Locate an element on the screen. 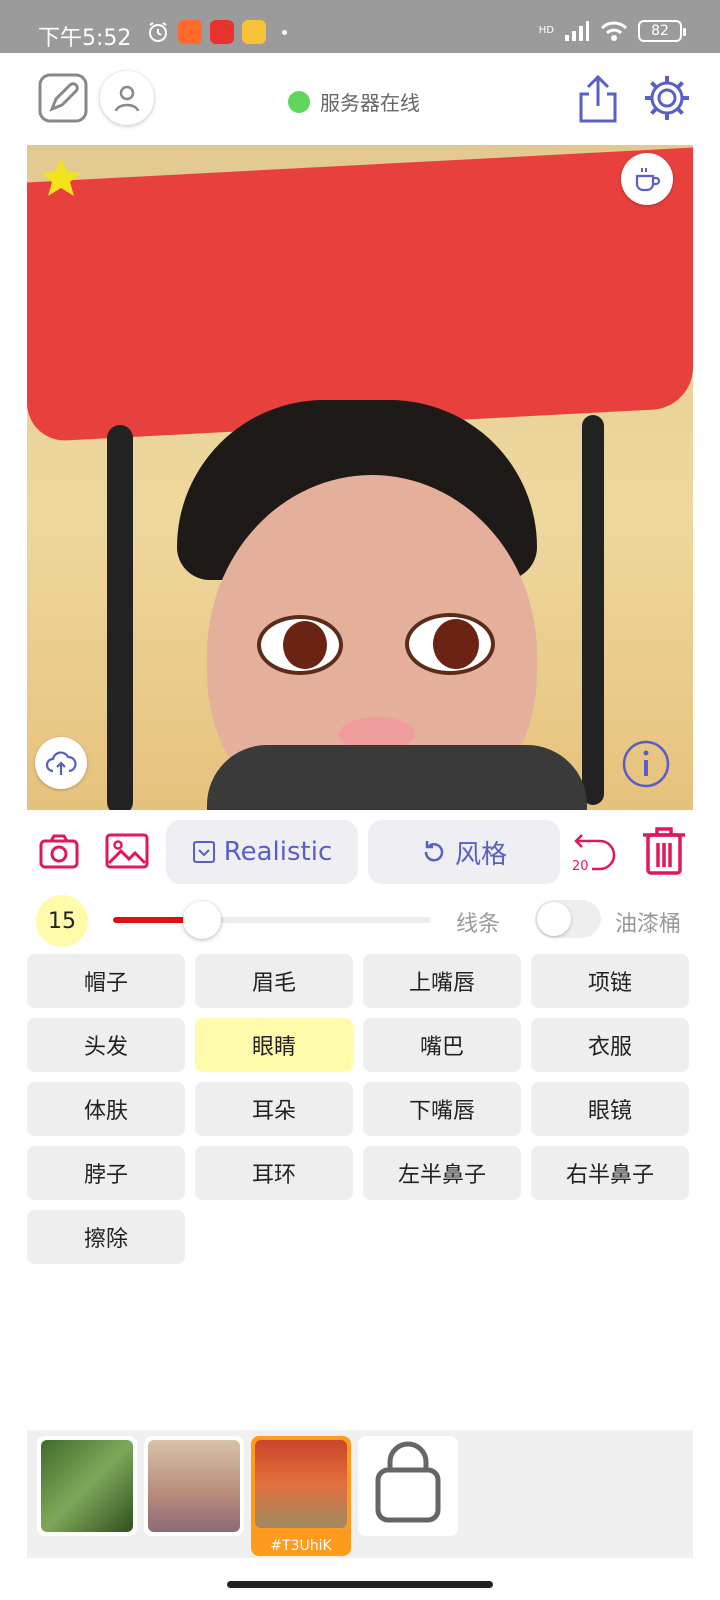 The width and height of the screenshot is (720, 1600). user-icon is located at coordinates (127, 98).